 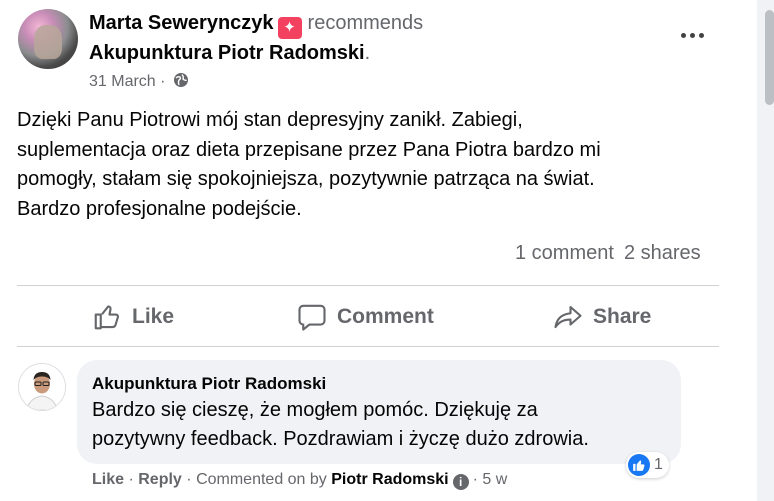 I want to click on post-meta: 31 March ·, so click(x=139, y=82).